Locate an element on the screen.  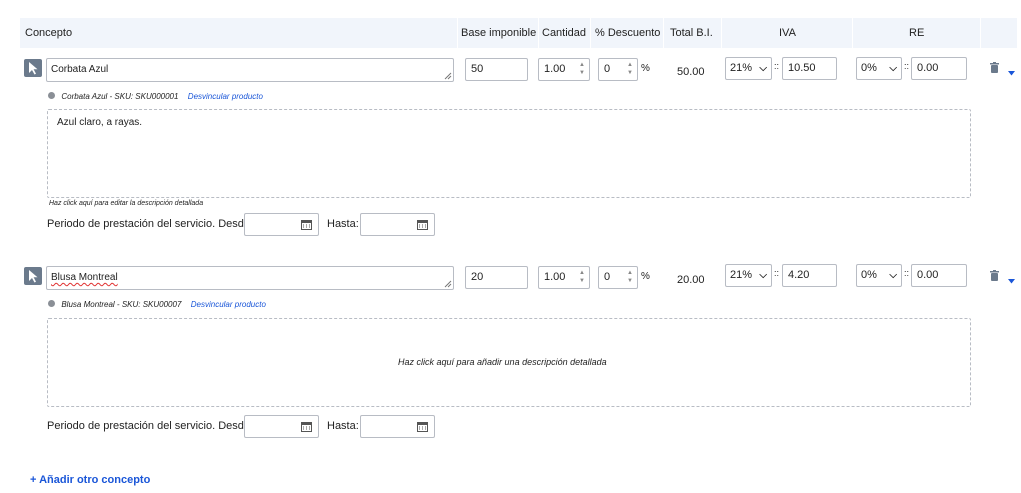
header-total: Total B.I. is located at coordinates (691, 33).